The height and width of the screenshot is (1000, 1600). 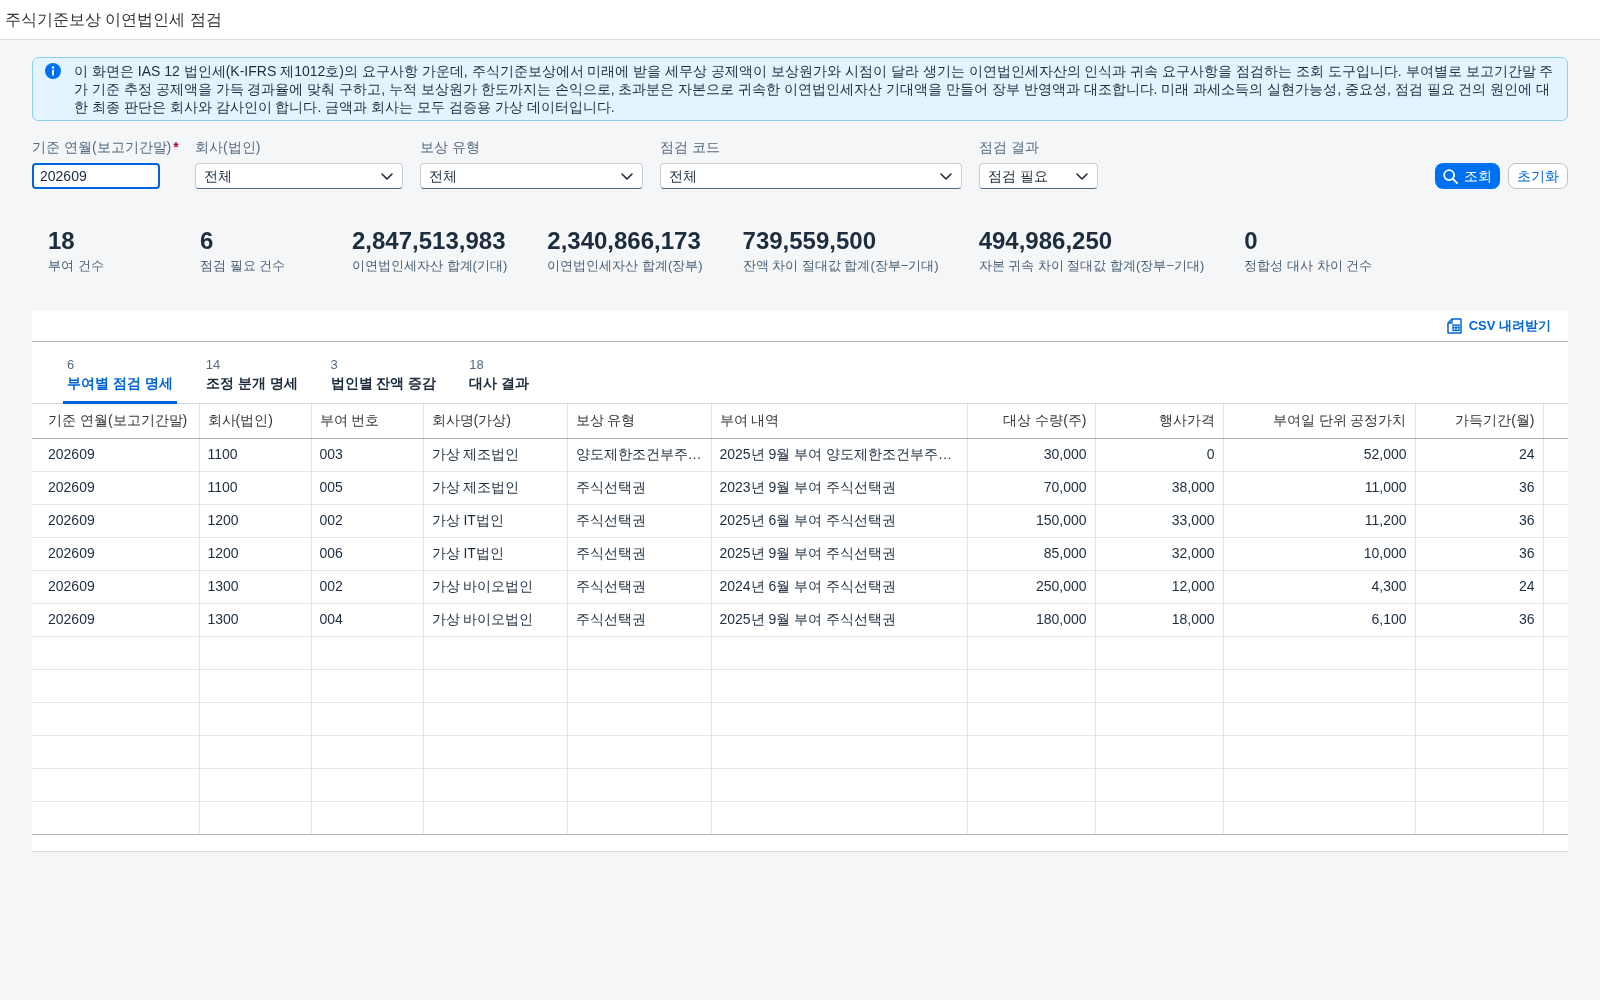 What do you see at coordinates (839, 520) in the screenshot?
I see `table-cell: 2025년 6월 부여 주식선택권` at bounding box center [839, 520].